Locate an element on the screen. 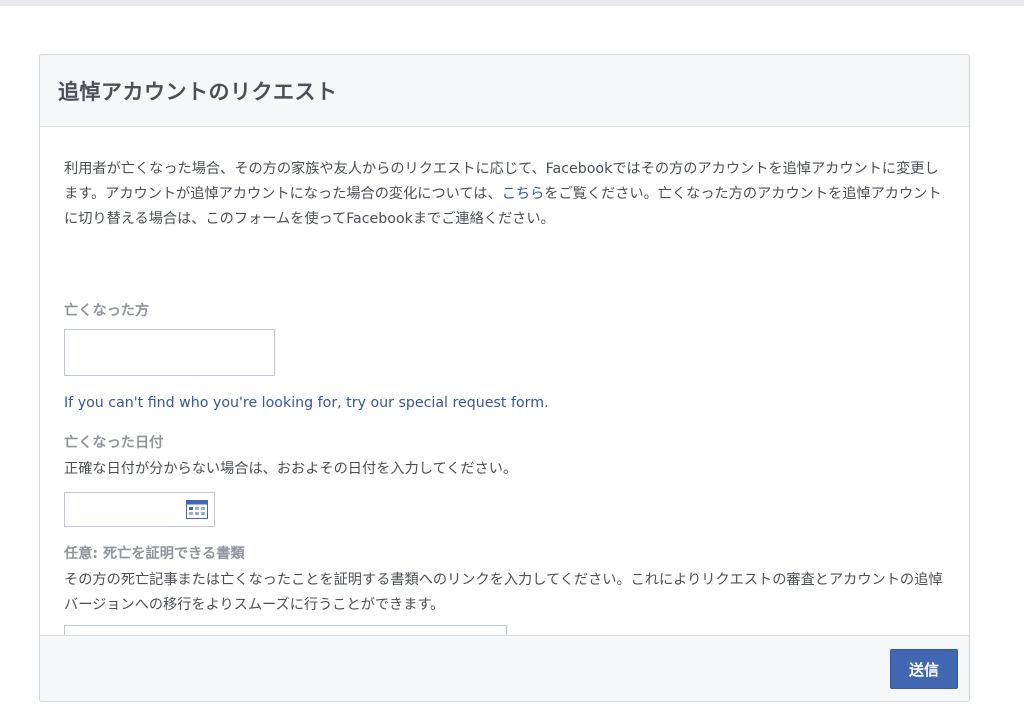 The image size is (1024, 720). deceased-label: 亡くなった方 is located at coordinates (107, 311).